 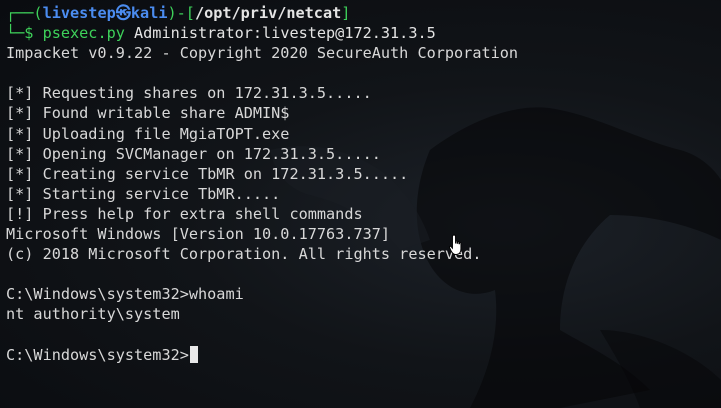 I want to click on text-cursor, so click(x=193, y=354).